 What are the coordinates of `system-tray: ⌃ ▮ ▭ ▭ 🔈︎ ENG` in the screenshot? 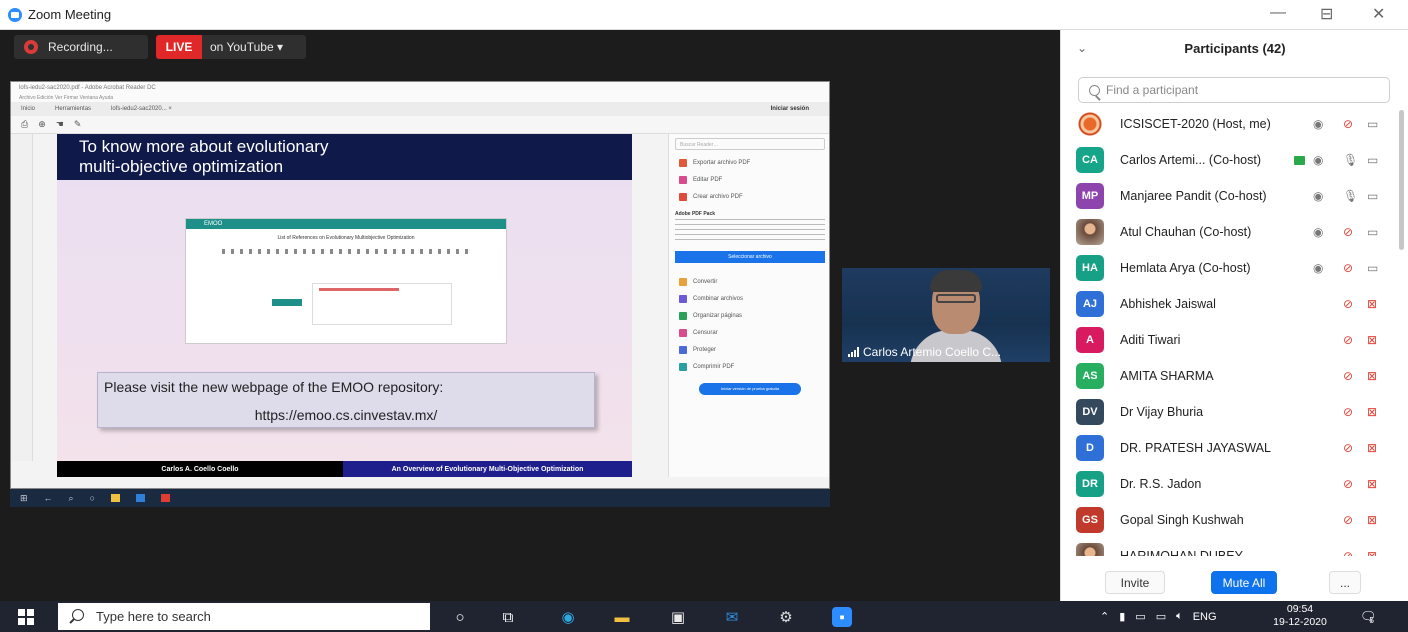 It's located at (1158, 616).